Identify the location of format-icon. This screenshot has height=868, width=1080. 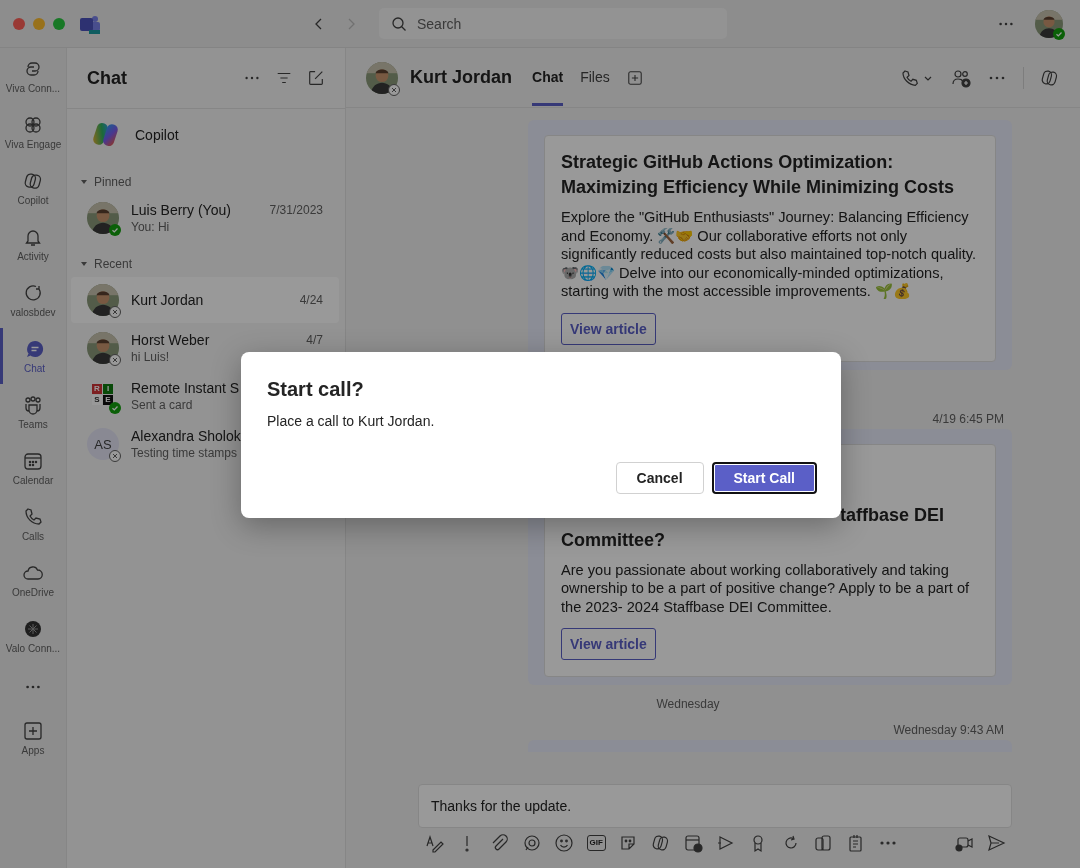
(434, 843).